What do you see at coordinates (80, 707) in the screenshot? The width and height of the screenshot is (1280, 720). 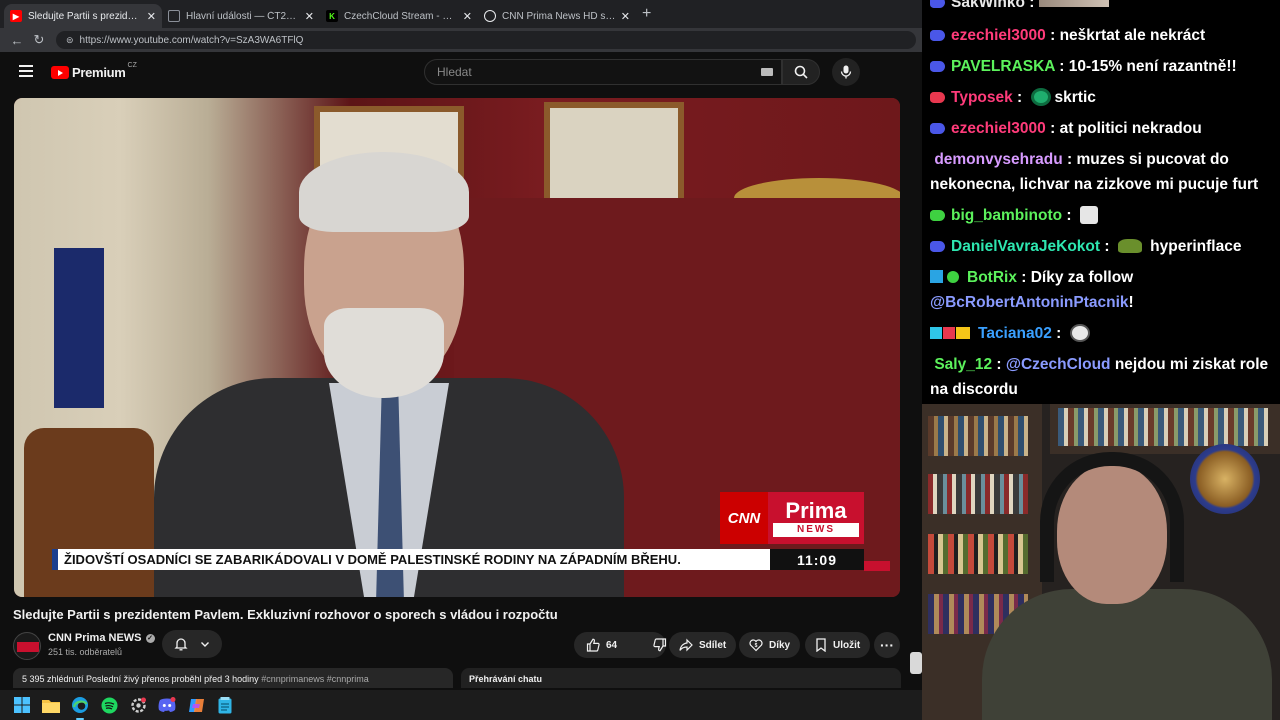 I see `edge-browser-icon` at bounding box center [80, 707].